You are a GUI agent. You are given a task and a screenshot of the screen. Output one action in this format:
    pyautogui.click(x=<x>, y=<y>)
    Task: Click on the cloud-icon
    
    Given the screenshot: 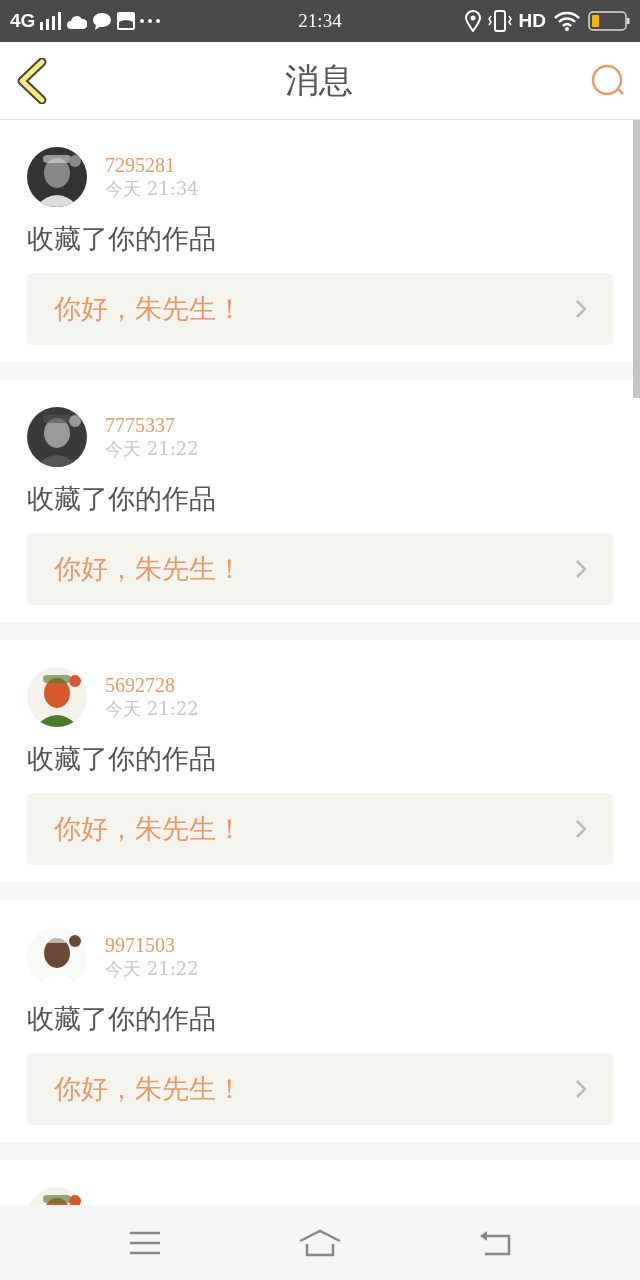 What is the action you would take?
    pyautogui.click(x=77, y=21)
    